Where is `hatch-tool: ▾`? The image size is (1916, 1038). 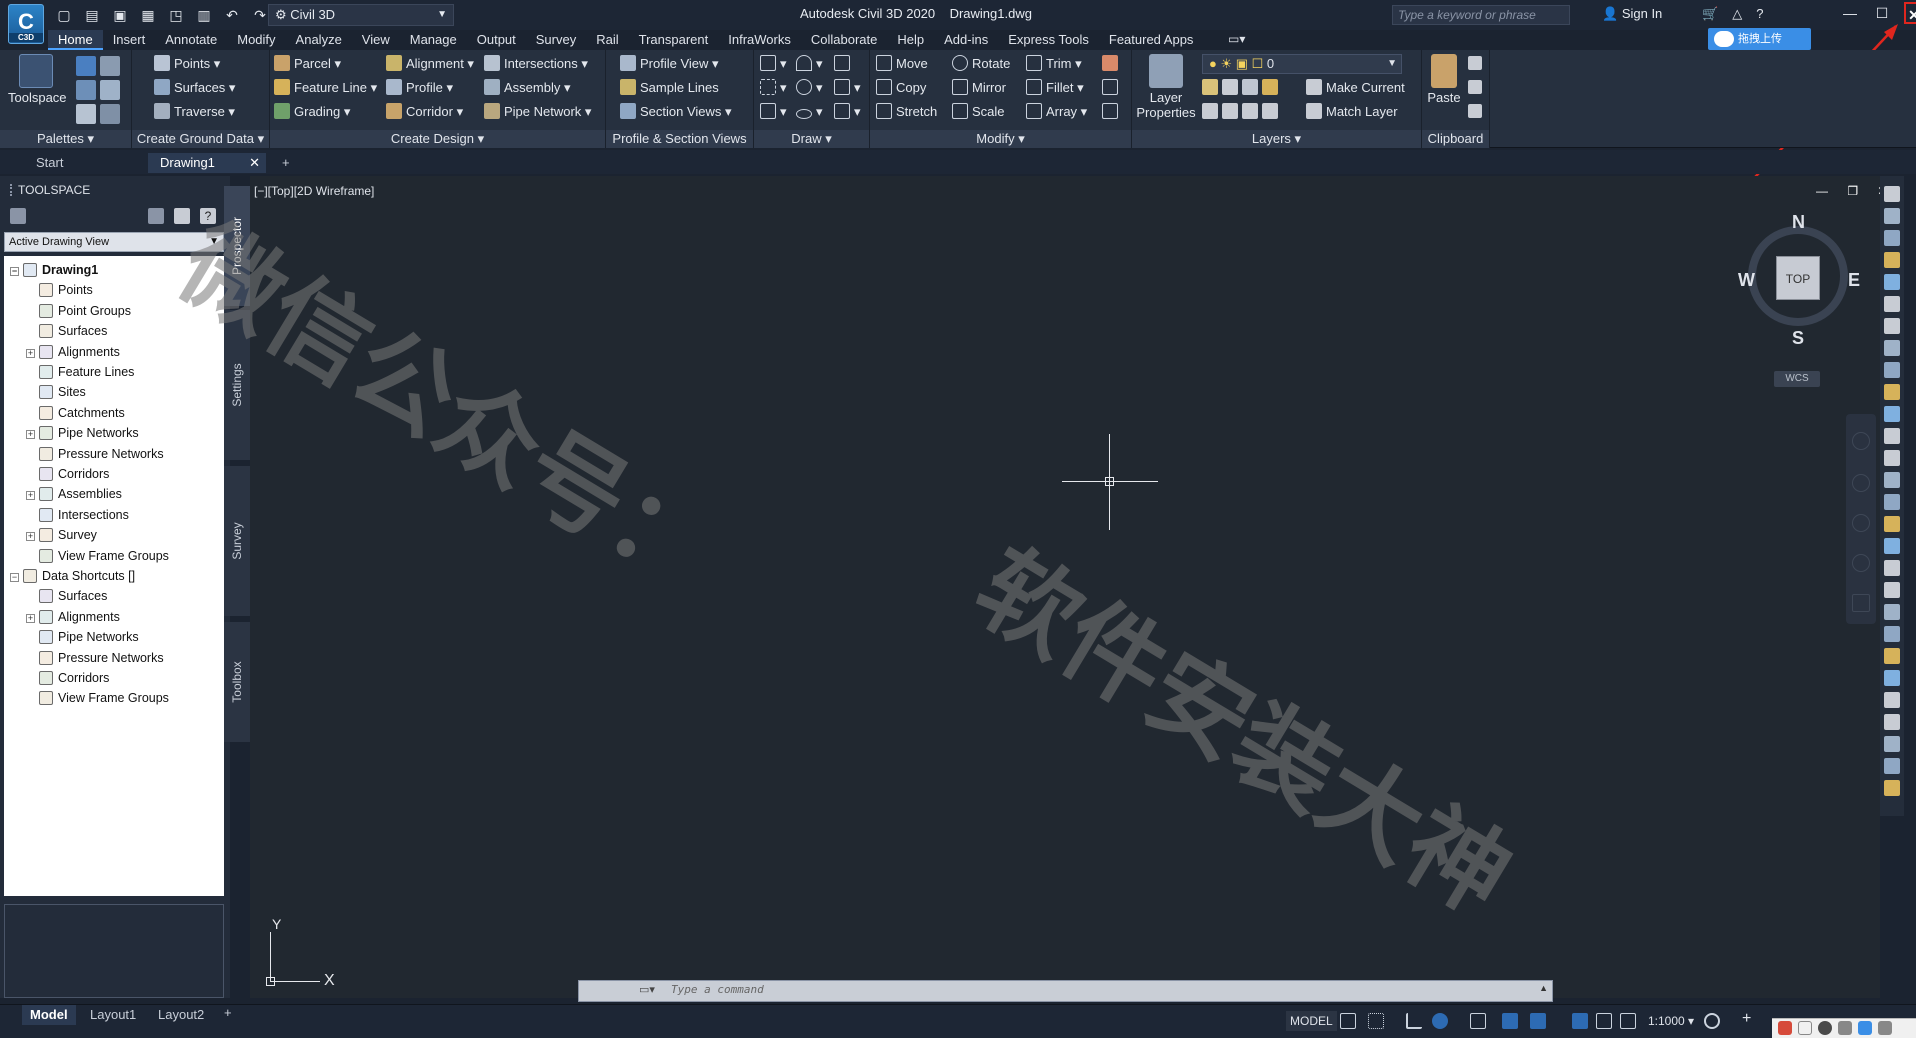
hatch-tool: ▾ is located at coordinates (847, 112).